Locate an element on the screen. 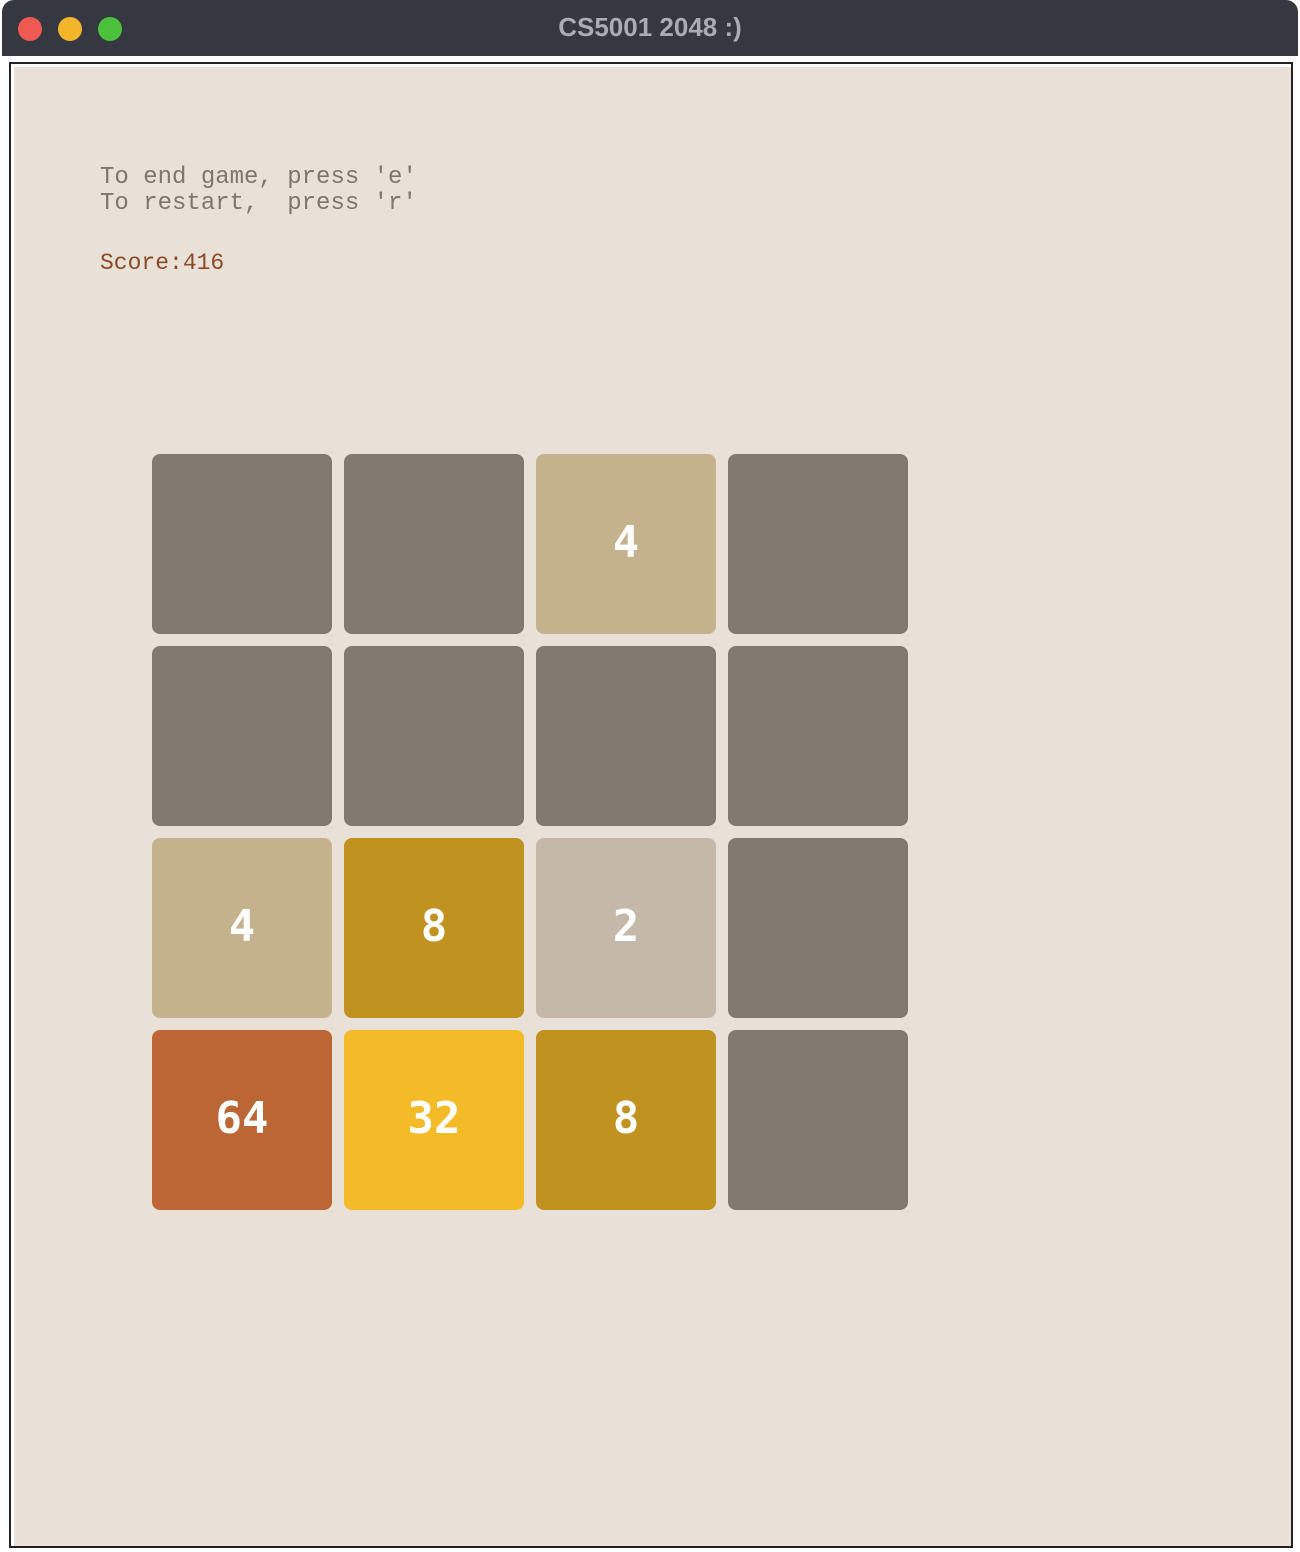 The image size is (1300, 1552). tile-r1-c1 is located at coordinates (434, 736).